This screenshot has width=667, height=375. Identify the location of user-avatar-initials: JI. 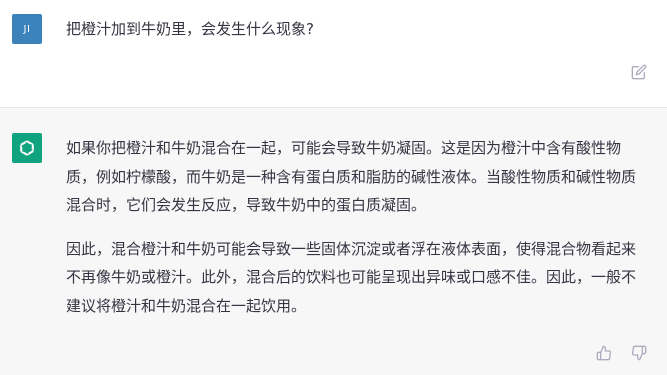
(27, 29).